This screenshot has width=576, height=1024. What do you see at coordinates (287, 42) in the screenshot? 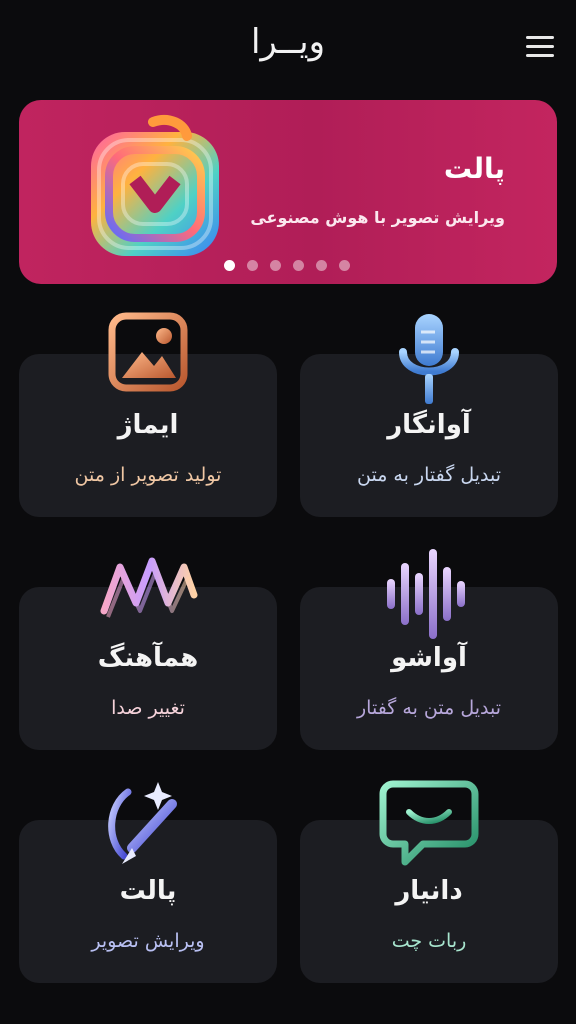
I see `app-logo: ویــرا` at bounding box center [287, 42].